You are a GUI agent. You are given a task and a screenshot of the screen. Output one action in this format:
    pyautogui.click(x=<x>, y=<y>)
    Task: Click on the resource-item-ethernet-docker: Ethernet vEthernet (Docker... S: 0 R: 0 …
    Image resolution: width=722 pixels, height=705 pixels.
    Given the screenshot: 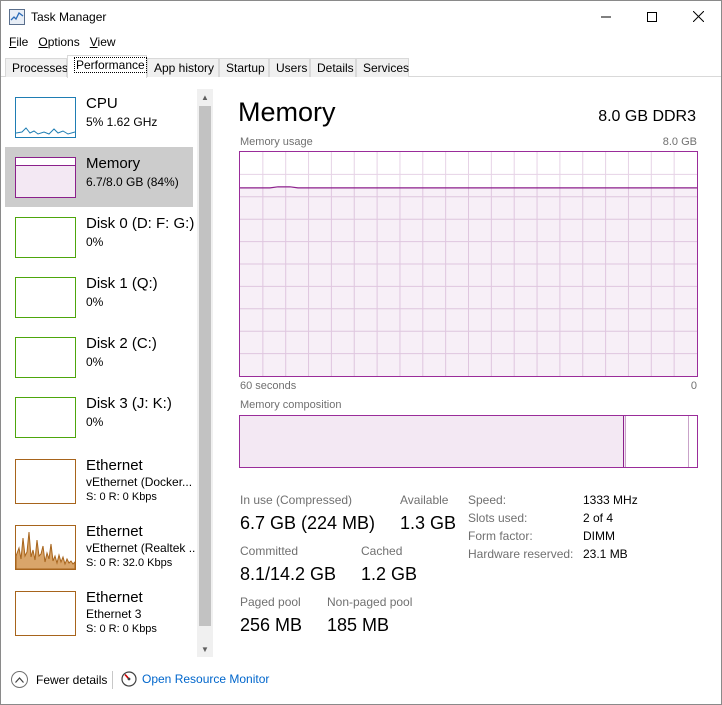 What is the action you would take?
    pyautogui.click(x=99, y=484)
    